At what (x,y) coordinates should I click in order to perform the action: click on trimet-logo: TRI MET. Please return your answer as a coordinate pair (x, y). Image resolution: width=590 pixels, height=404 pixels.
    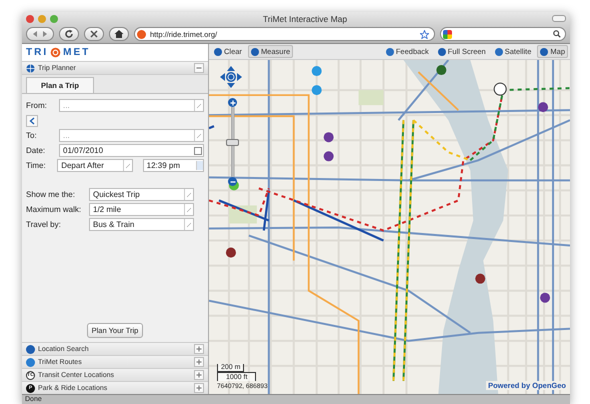
    Looking at the image, I should click on (115, 52).